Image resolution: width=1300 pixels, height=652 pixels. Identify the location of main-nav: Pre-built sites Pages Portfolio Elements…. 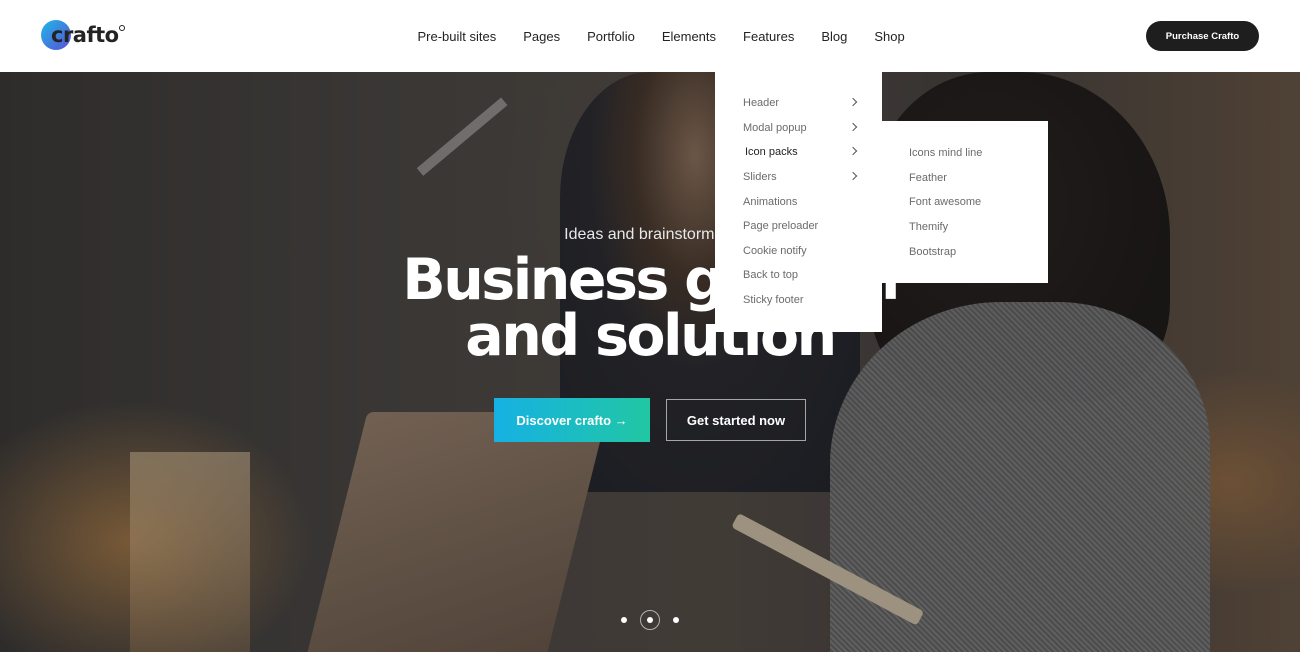
(661, 36).